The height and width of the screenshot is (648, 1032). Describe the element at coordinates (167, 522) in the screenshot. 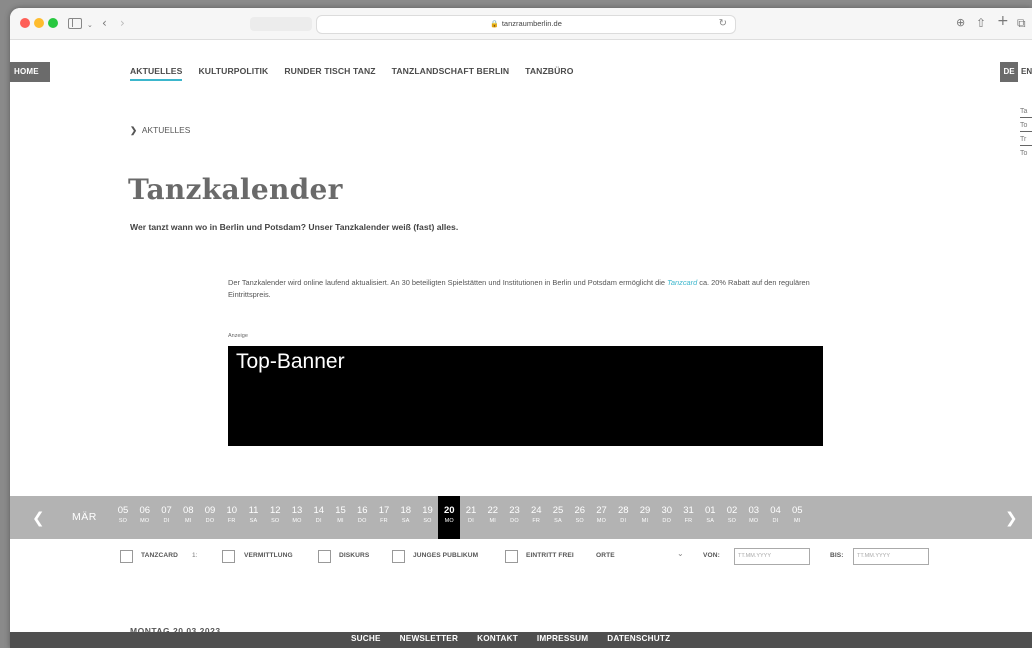

I see `calendar-day: 07 DI` at that location.